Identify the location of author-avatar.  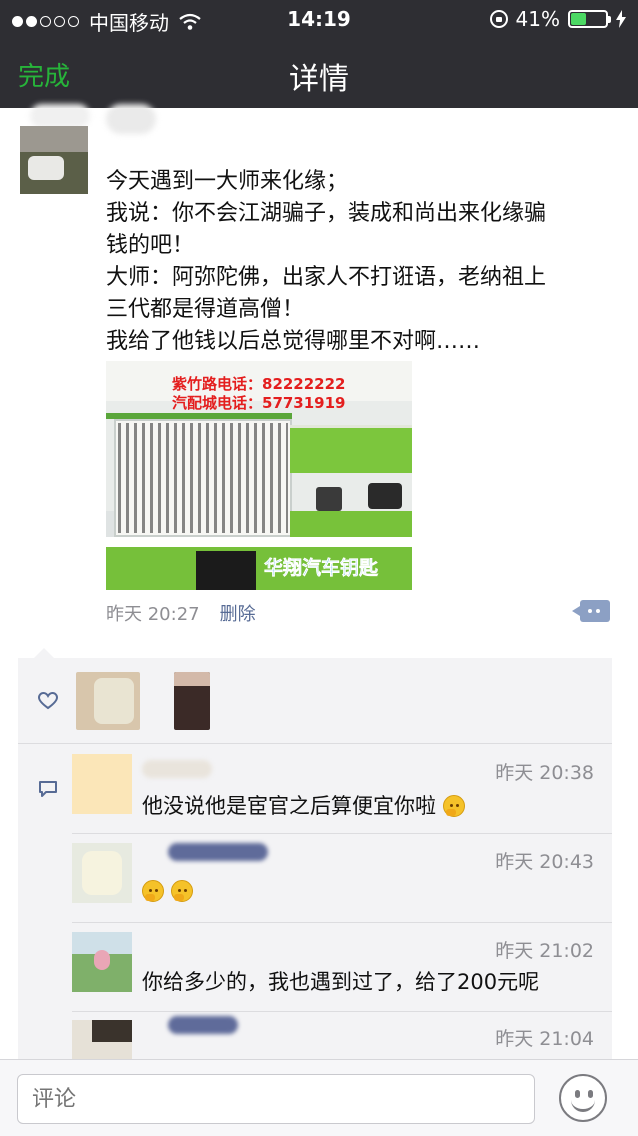
(54, 160).